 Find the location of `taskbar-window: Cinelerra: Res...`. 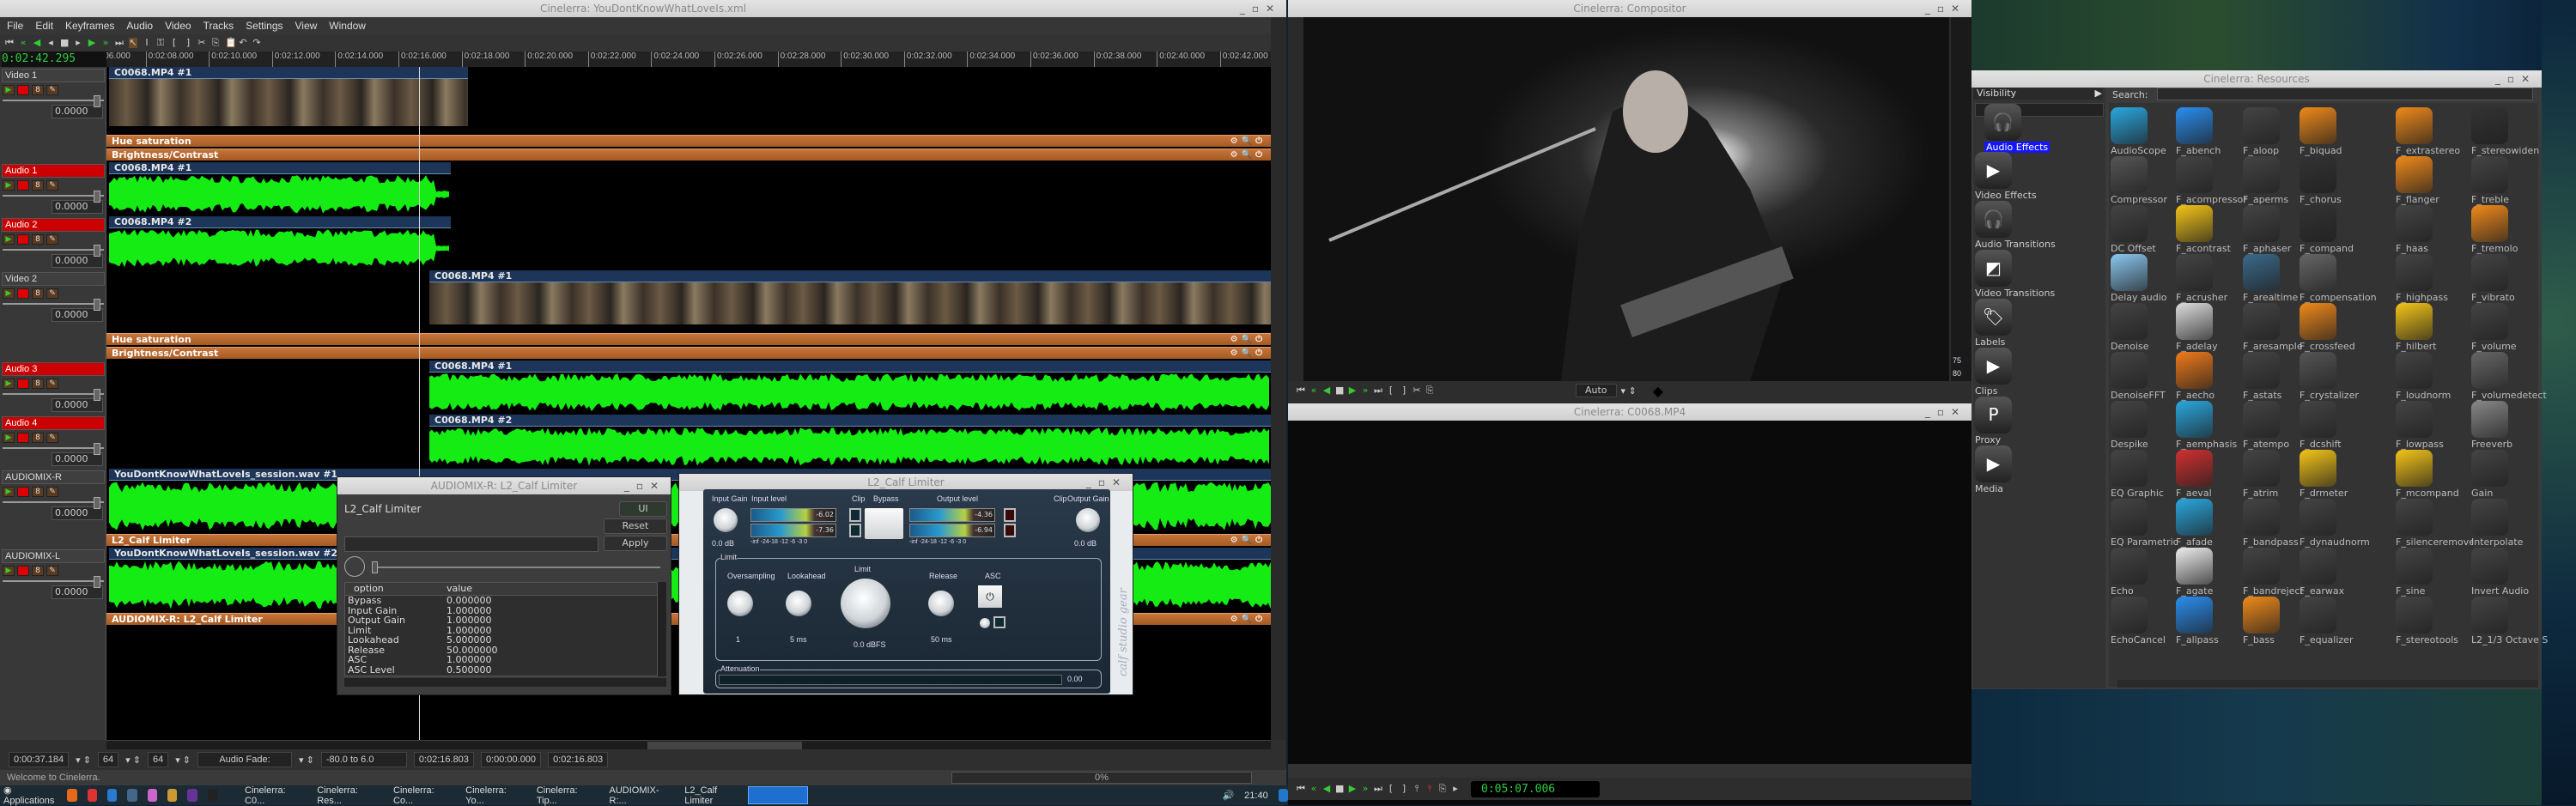

taskbar-window: Cinelerra: Res... is located at coordinates (345, 795).